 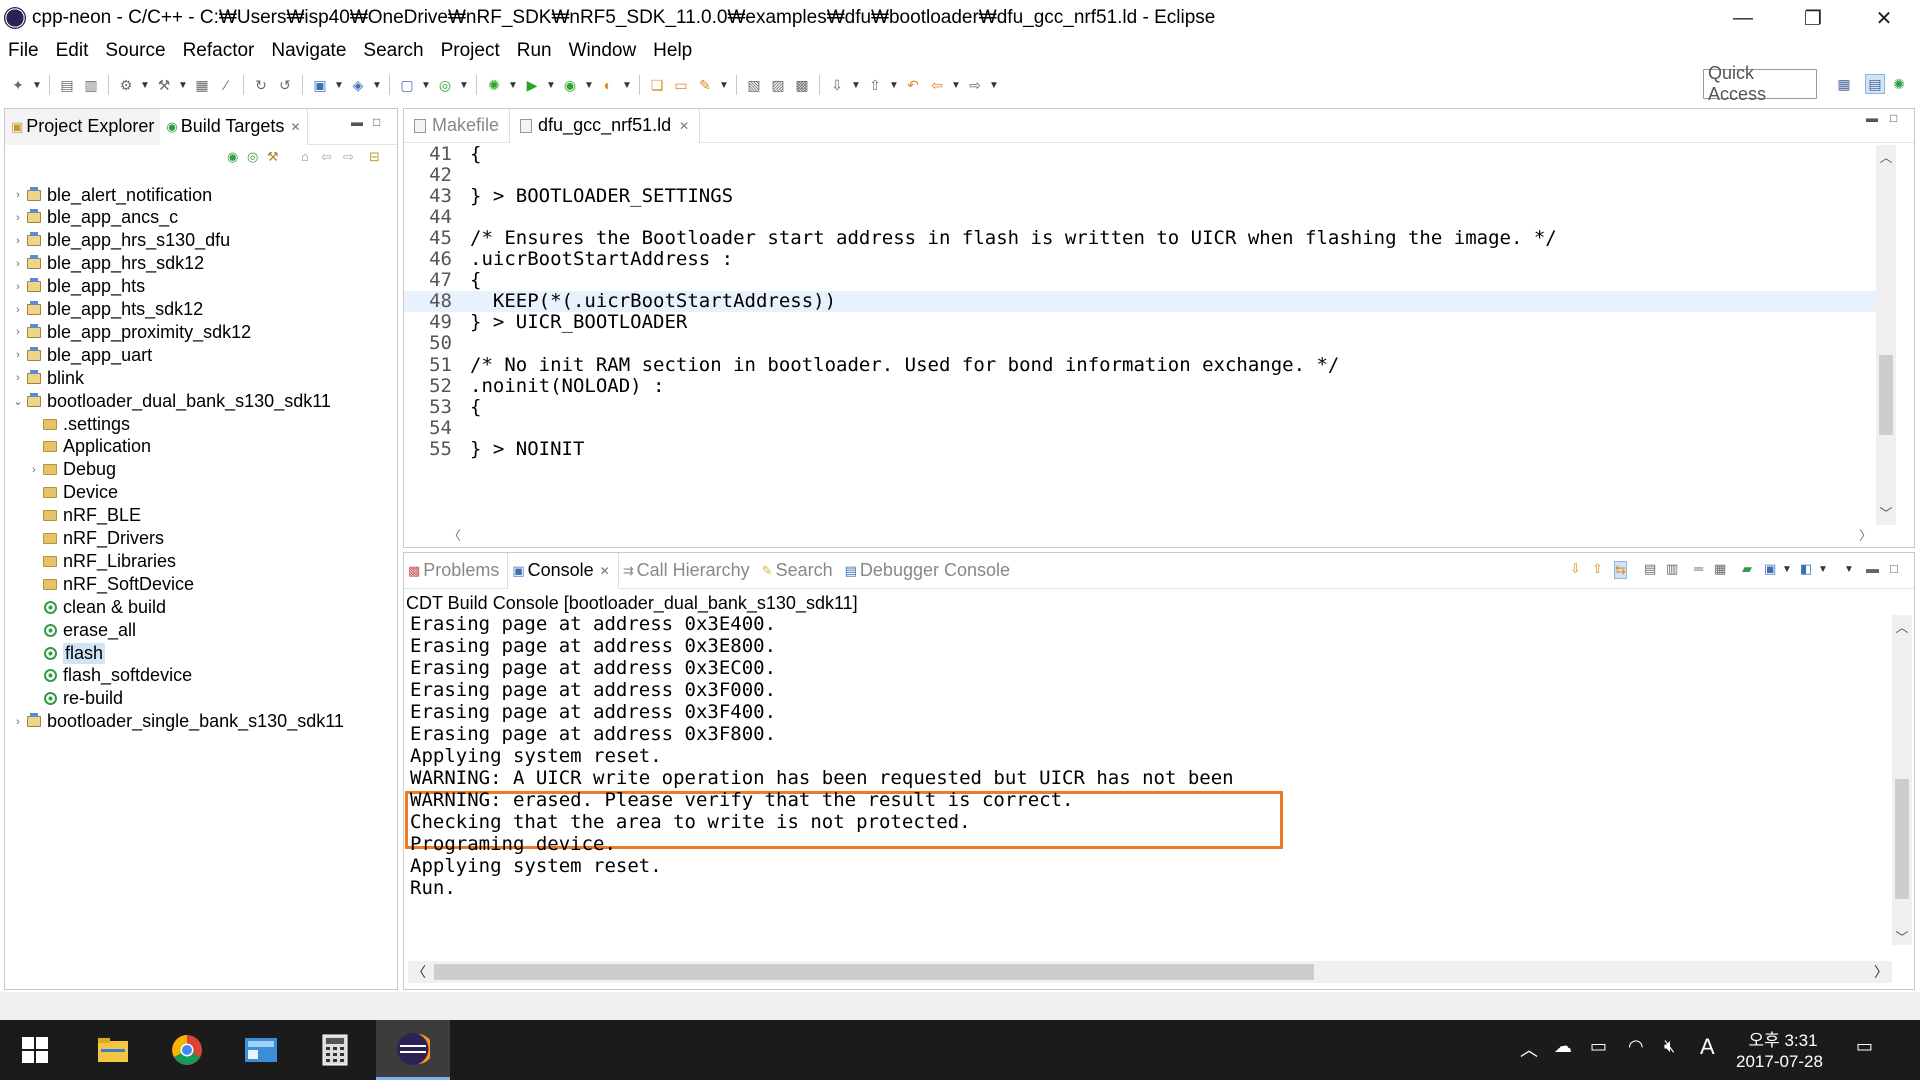 What do you see at coordinates (376, 122) in the screenshot?
I see `maximize-panel-icon: □` at bounding box center [376, 122].